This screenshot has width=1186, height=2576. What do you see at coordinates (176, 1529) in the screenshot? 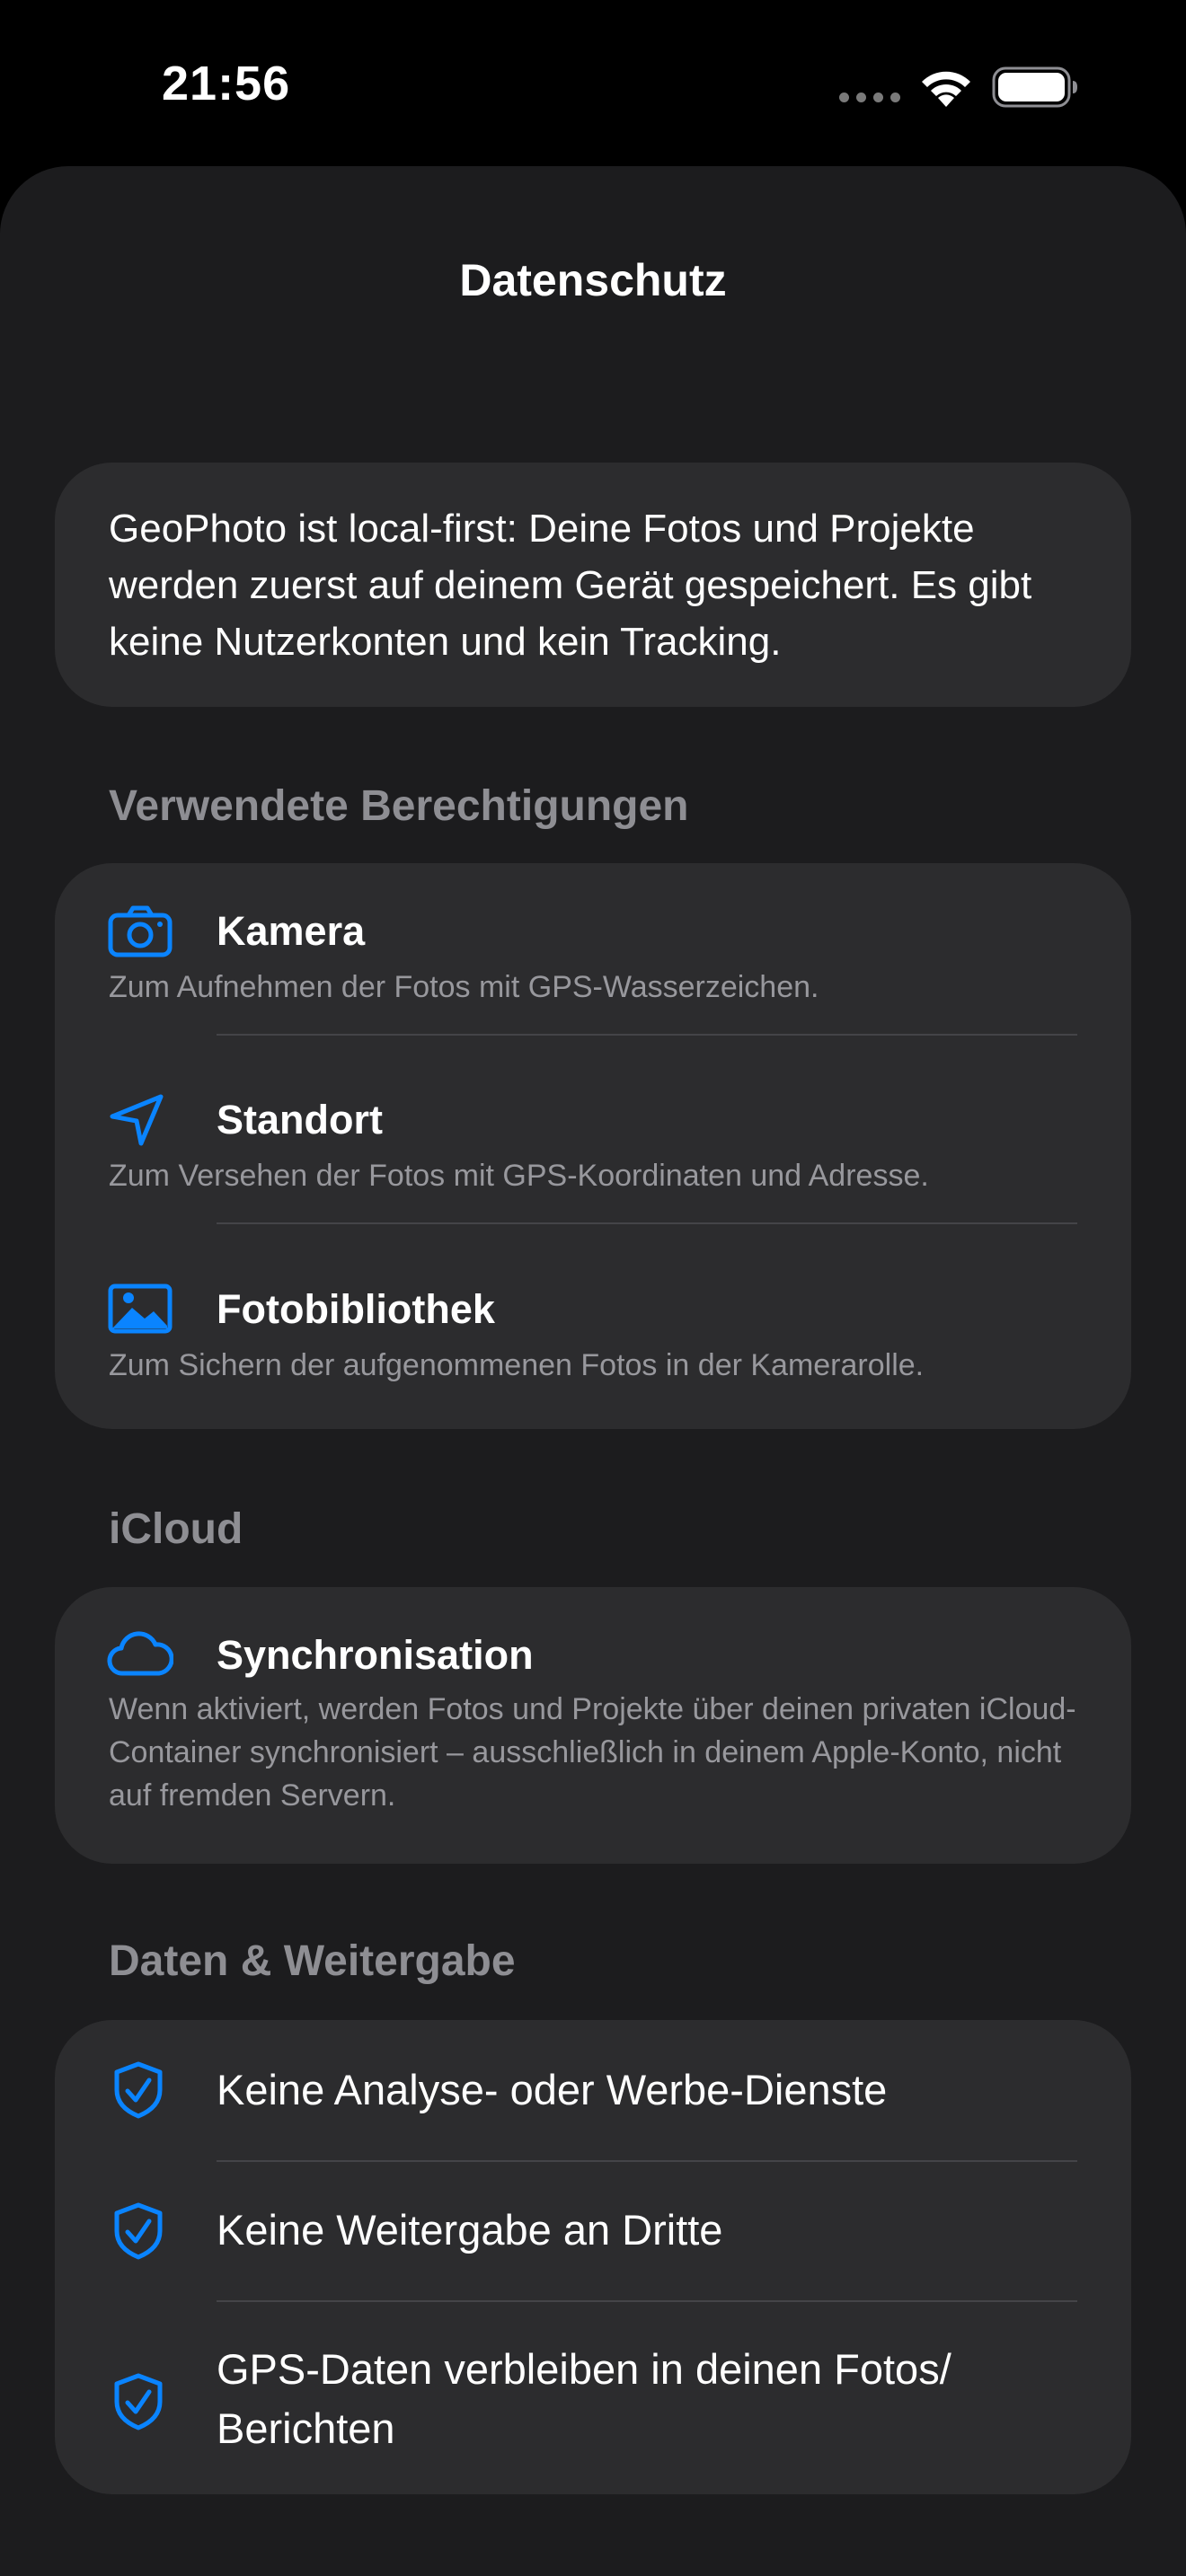
I see `section-header-icloud: iCloud` at bounding box center [176, 1529].